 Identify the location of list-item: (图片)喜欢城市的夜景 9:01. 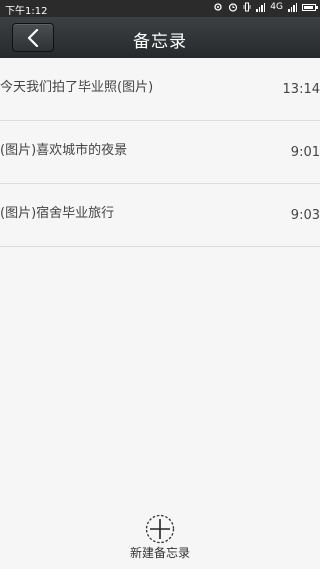
(160, 152).